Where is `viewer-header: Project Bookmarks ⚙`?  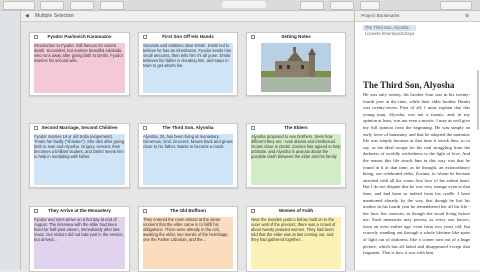 viewer-header: Project Bookmarks ⚙ is located at coordinates (417, 16).